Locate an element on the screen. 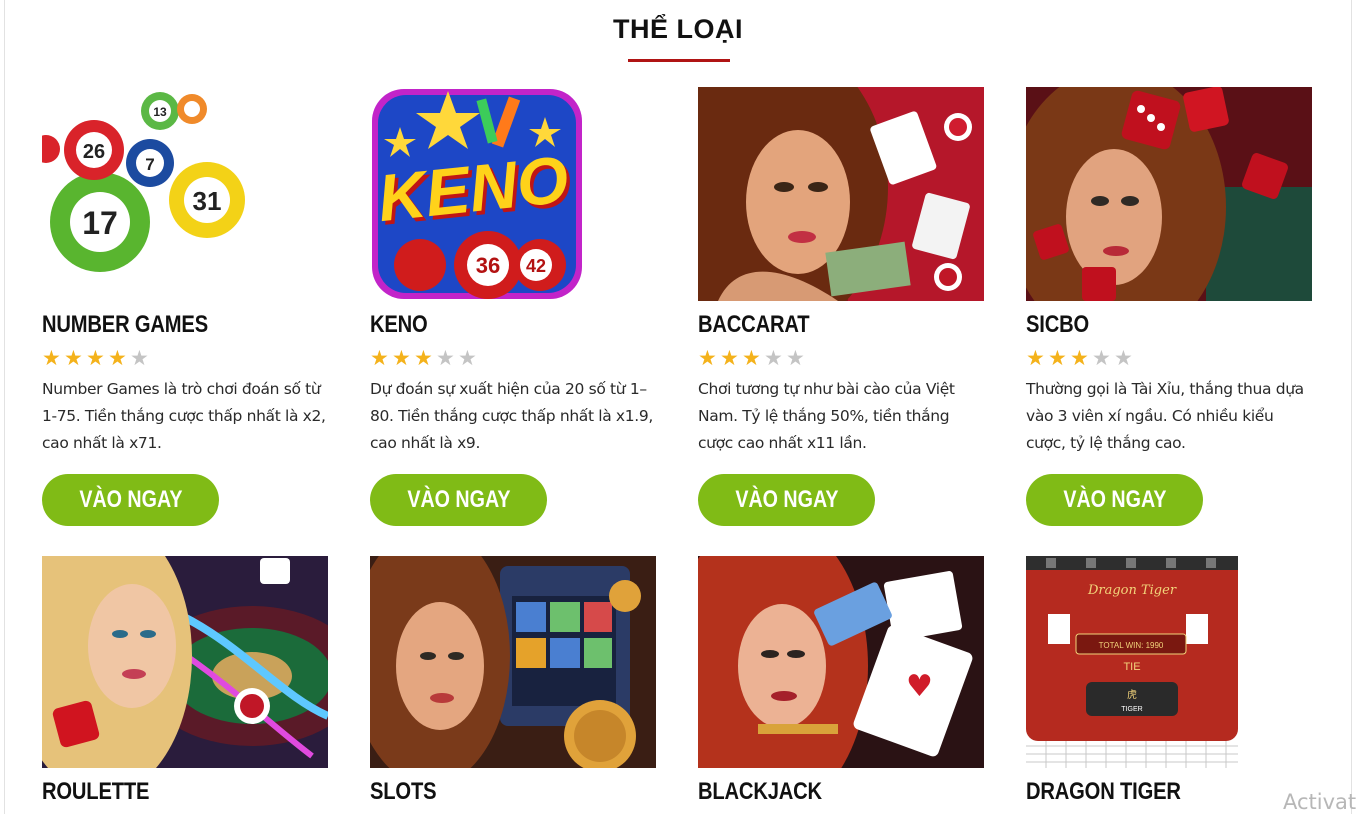 The height and width of the screenshot is (814, 1356). tiger-label-text: TIGER is located at coordinates (1131, 709).